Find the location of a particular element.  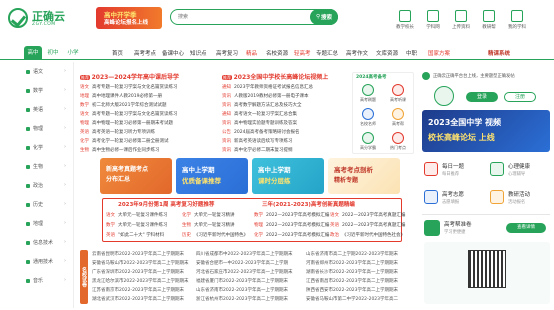

list-item: 地理 高中地理课件人教2019必修第一册 is located at coordinates (121, 96).